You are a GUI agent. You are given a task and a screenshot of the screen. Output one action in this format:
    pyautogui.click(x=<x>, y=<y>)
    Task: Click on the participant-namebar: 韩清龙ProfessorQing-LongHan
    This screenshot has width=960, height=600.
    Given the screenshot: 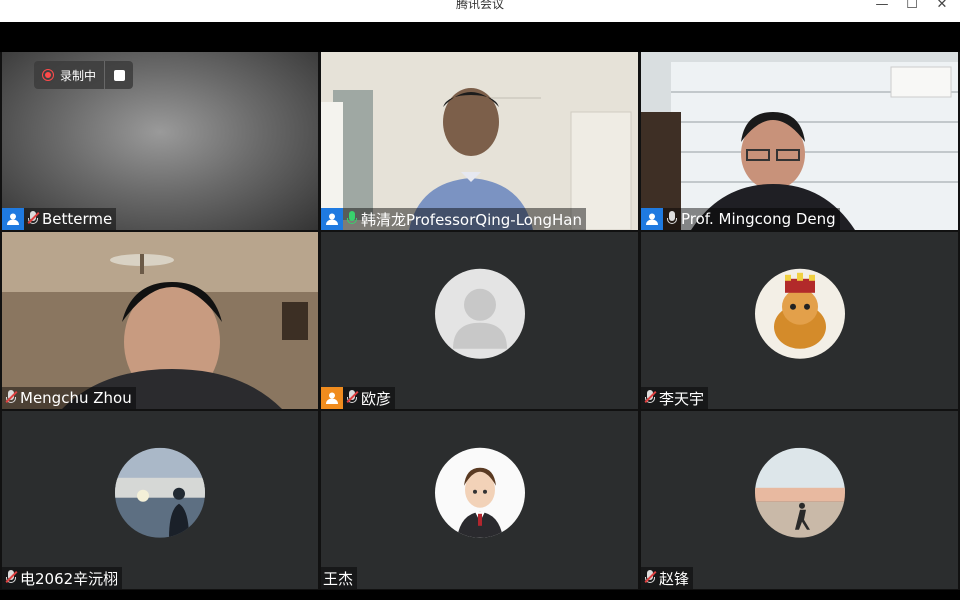 What is the action you would take?
    pyautogui.click(x=453, y=219)
    